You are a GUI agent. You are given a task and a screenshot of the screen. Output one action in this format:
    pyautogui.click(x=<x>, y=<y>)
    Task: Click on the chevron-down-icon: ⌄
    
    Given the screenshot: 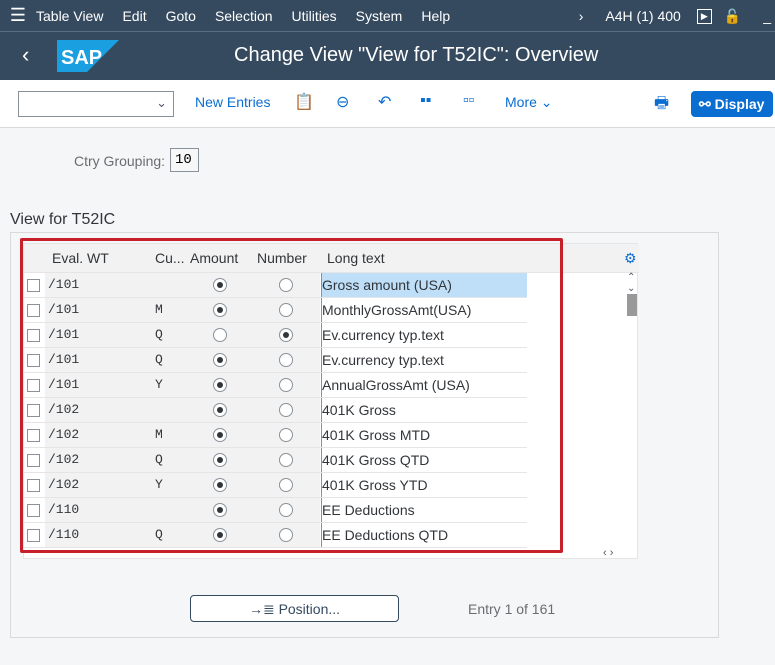 What is the action you would take?
    pyautogui.click(x=161, y=102)
    